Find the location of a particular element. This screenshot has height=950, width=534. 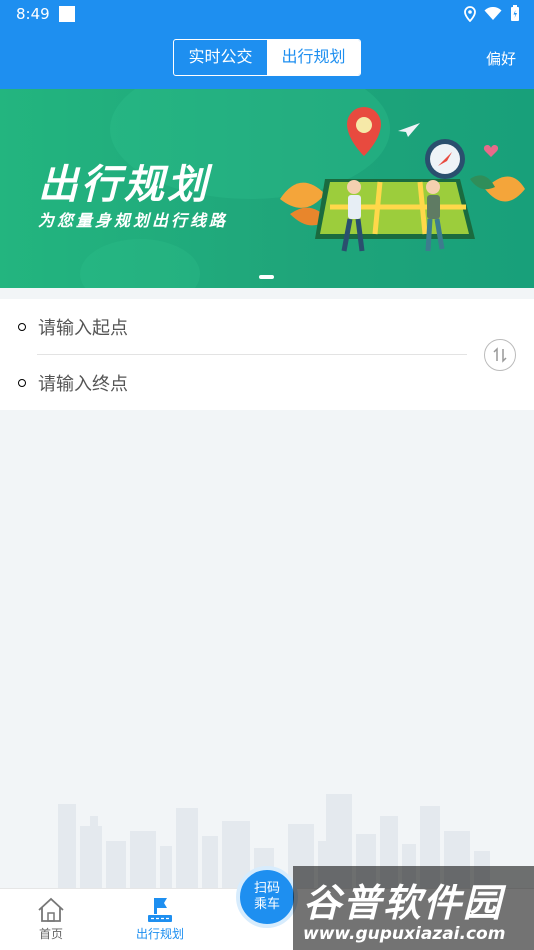

watermark-url: www.gupuxiazai.com is located at coordinates (404, 934).